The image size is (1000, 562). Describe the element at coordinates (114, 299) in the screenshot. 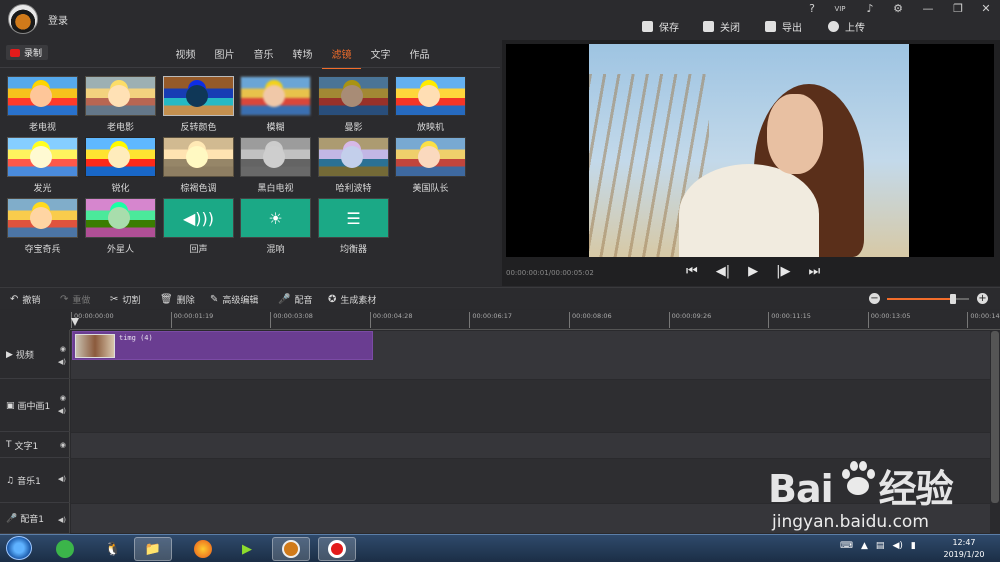

I see `scissors-icon: ✂` at that location.